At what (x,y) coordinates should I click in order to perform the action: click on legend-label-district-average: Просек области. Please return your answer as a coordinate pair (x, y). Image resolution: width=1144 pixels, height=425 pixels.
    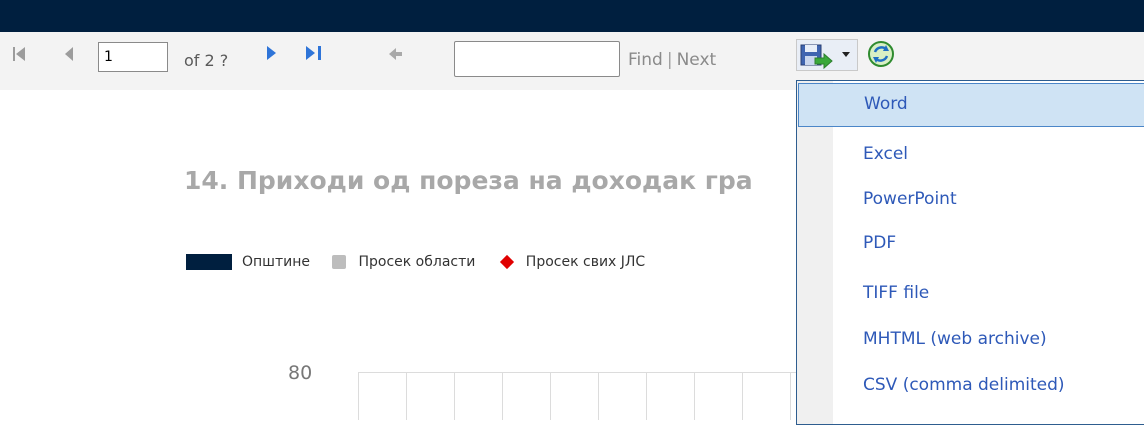
    Looking at the image, I should click on (417, 262).